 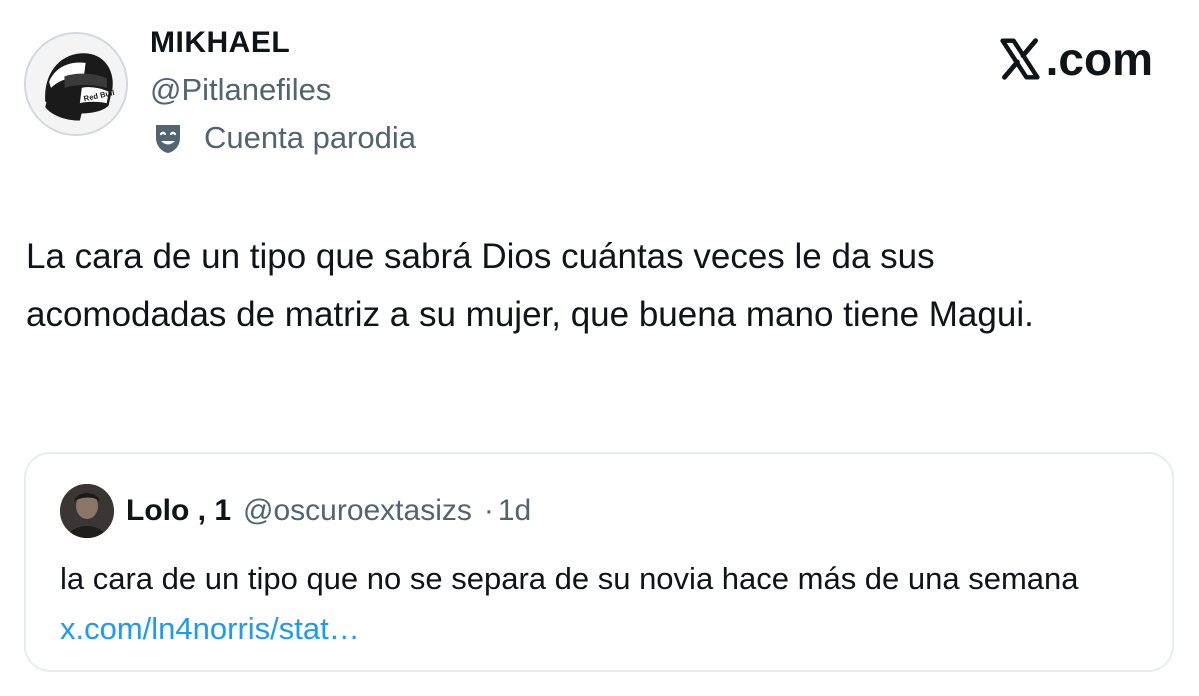 What do you see at coordinates (220, 43) in the screenshot?
I see `author-name: MIKHAEL` at bounding box center [220, 43].